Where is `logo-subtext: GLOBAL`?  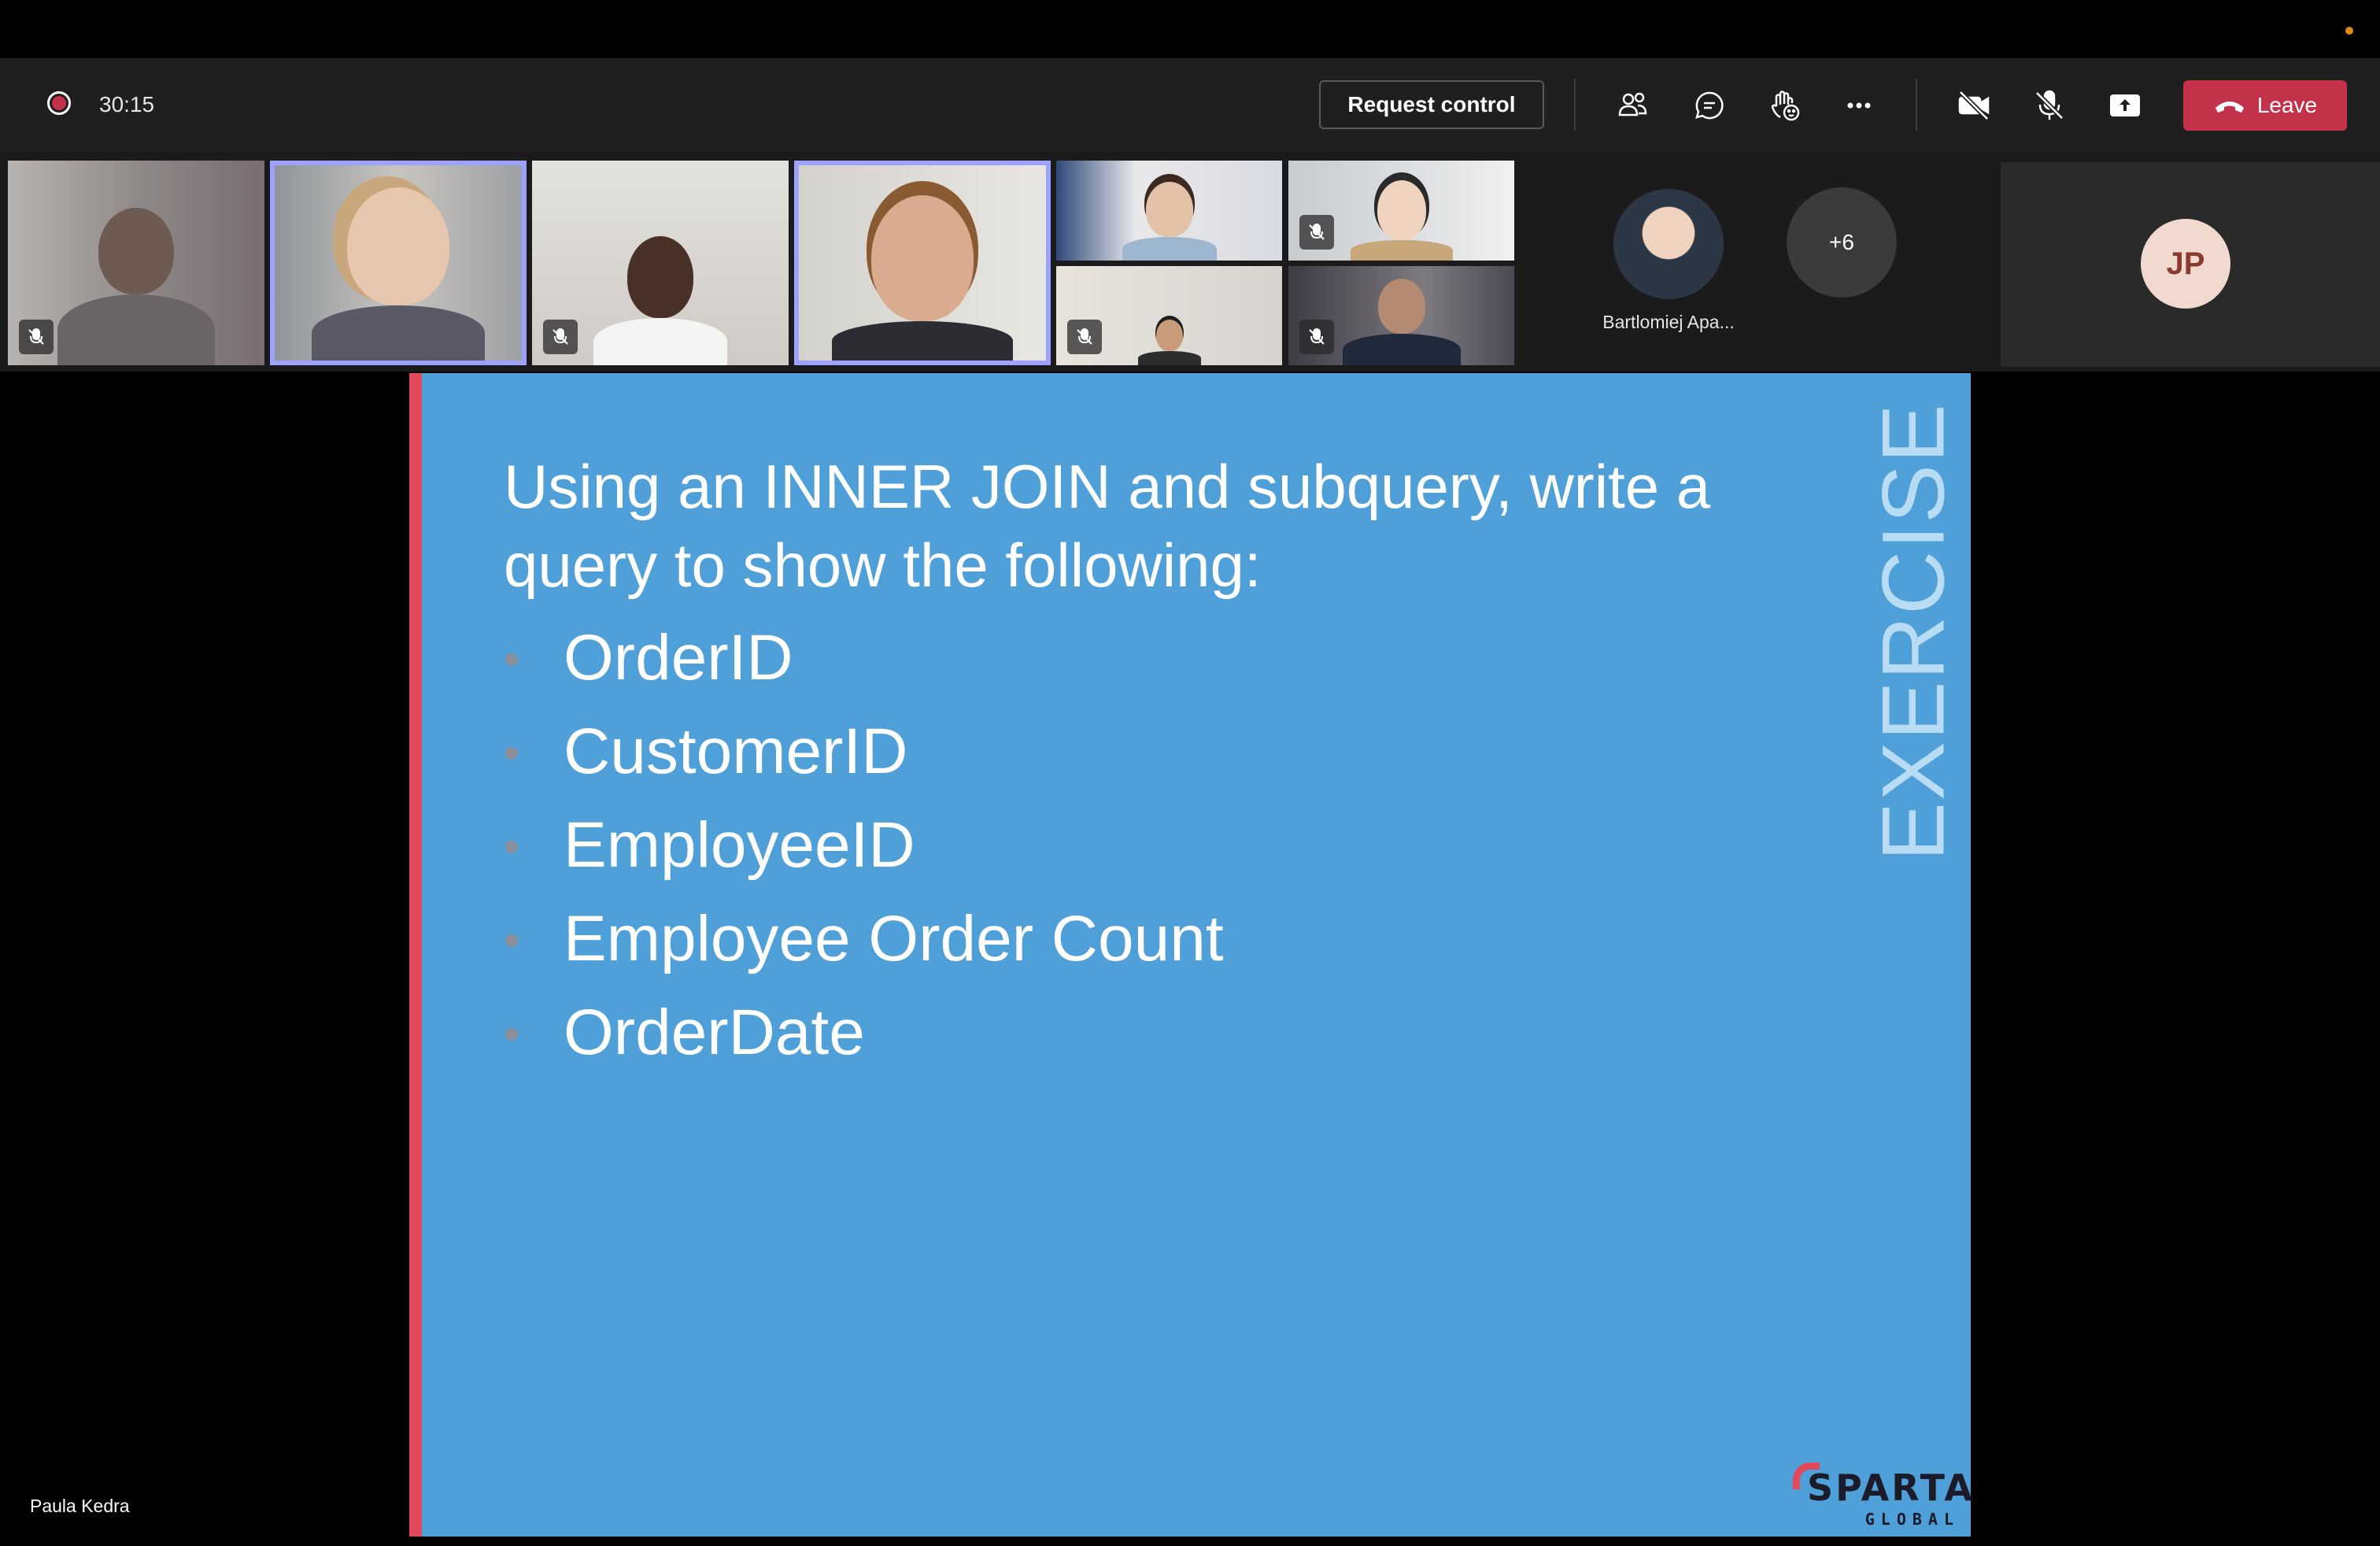 logo-subtext: GLOBAL is located at coordinates (1912, 1519).